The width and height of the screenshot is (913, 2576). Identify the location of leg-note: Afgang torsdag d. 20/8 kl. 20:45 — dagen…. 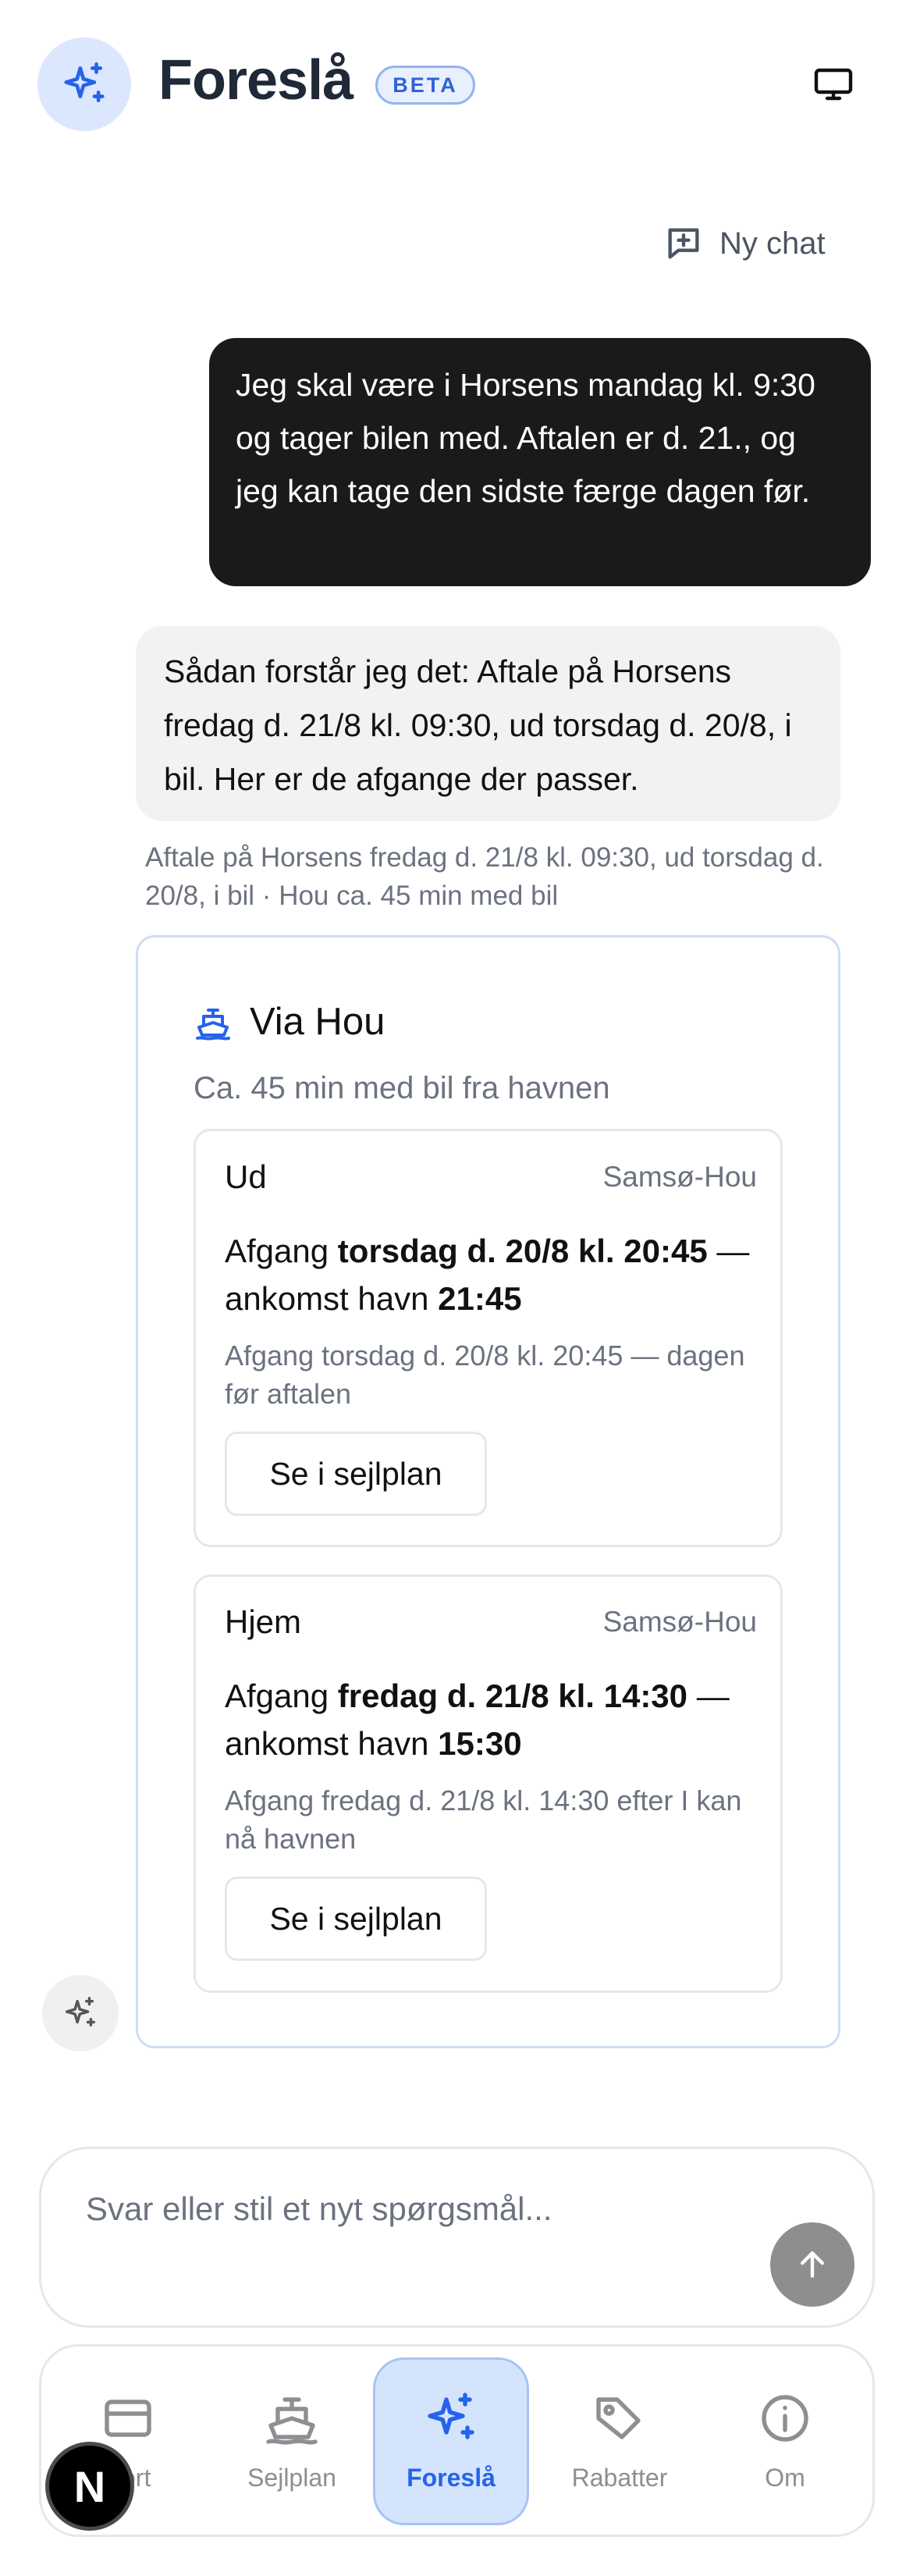
(485, 1375).